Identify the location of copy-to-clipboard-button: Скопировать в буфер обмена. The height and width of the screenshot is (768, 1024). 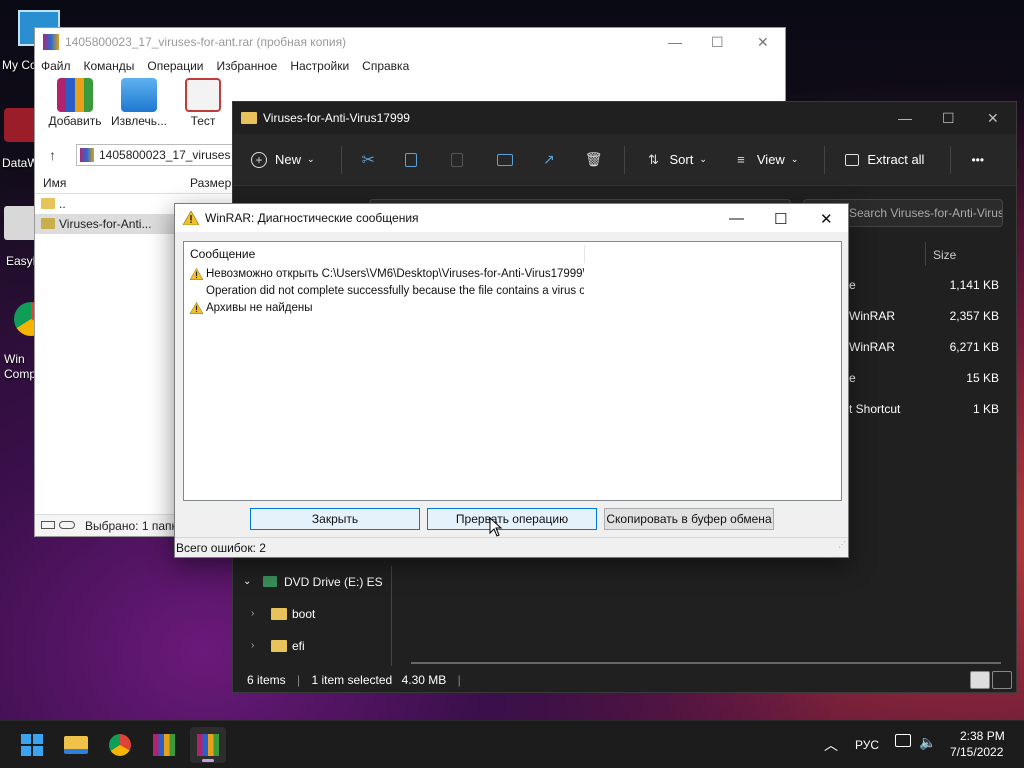
(689, 519).